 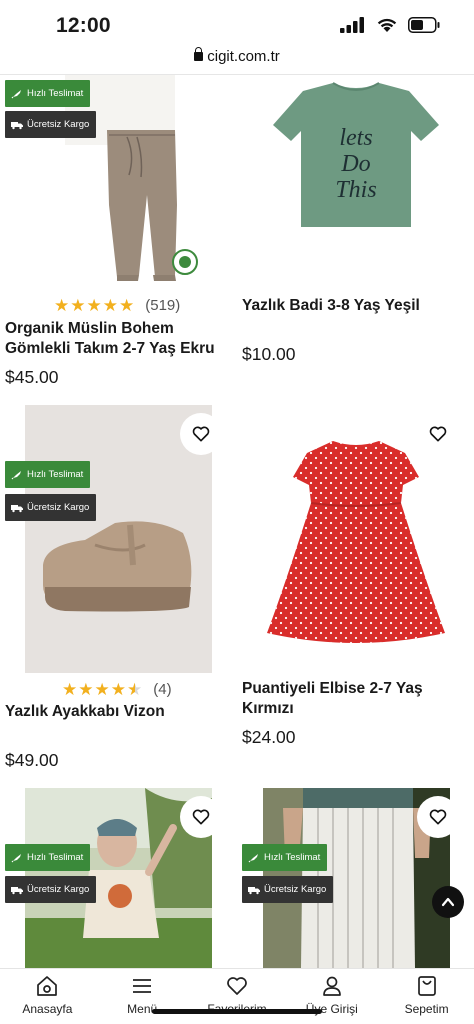 What do you see at coordinates (118, 878) in the screenshot?
I see `product-card-5: Hızlı Teslimat Ücretsiz Kargo` at bounding box center [118, 878].